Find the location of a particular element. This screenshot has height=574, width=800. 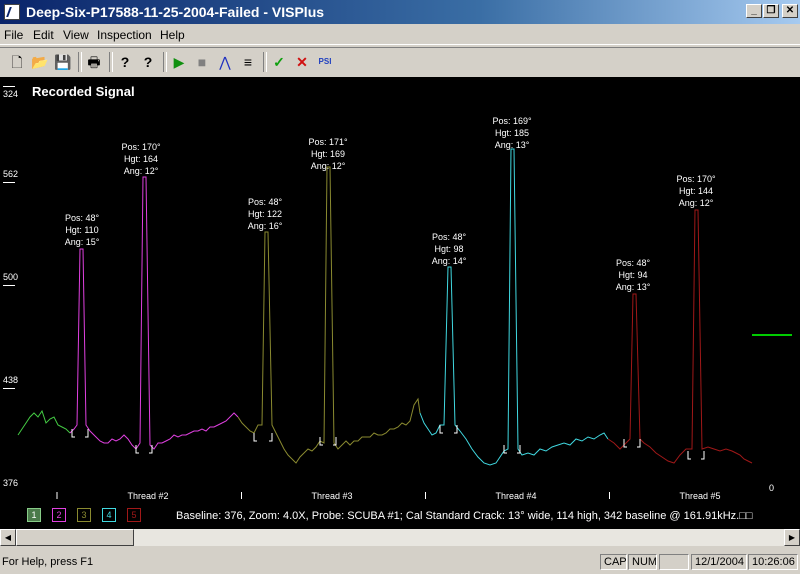

open-folder-icon: 📂 is located at coordinates (40, 62).